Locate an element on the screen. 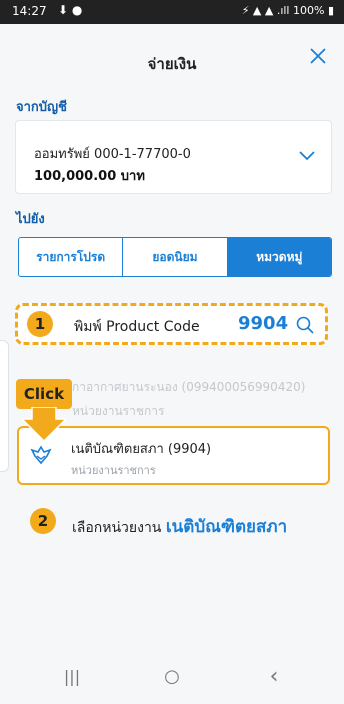 This screenshot has height=704, width=344. close-icon-svg is located at coordinates (318, 56).